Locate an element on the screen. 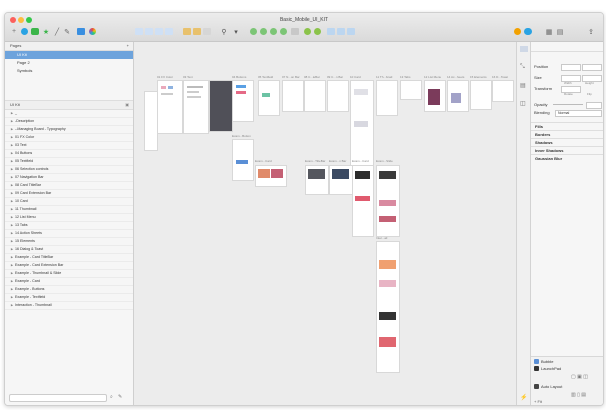 The image size is (606, 410). page-item-symbols: Symbols is located at coordinates (69, 71).